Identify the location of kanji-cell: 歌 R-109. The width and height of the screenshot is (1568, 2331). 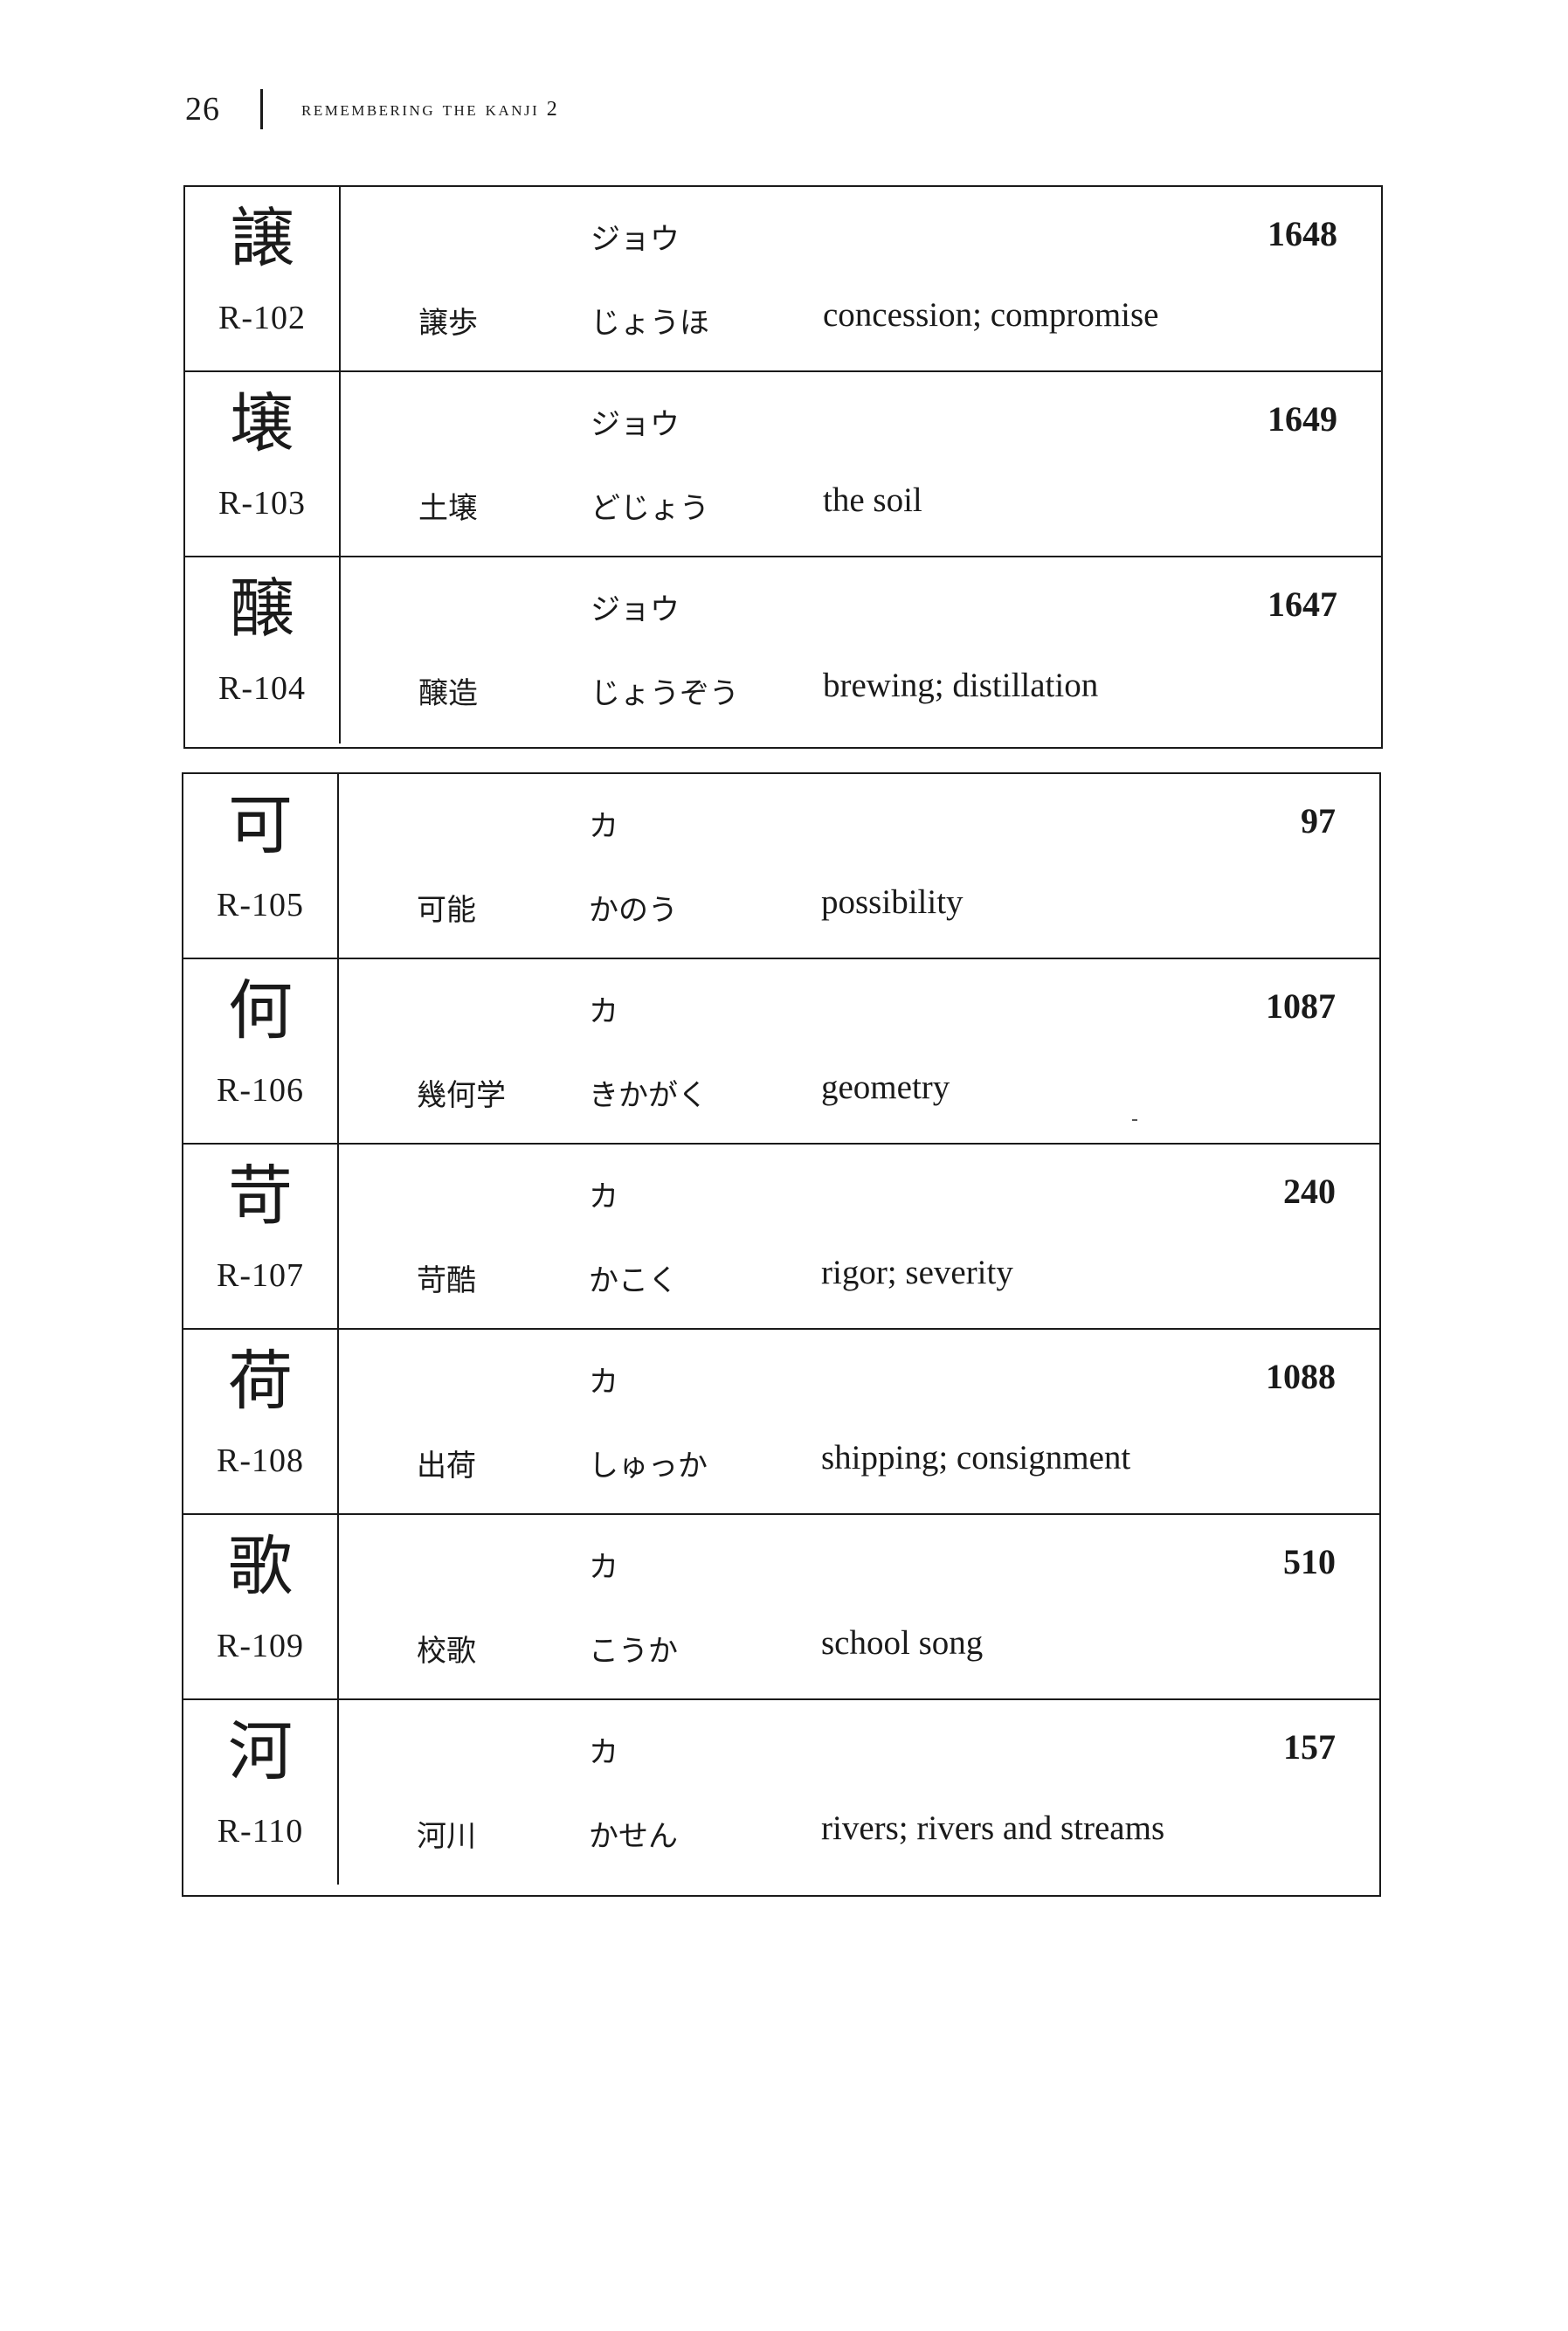
(261, 1606).